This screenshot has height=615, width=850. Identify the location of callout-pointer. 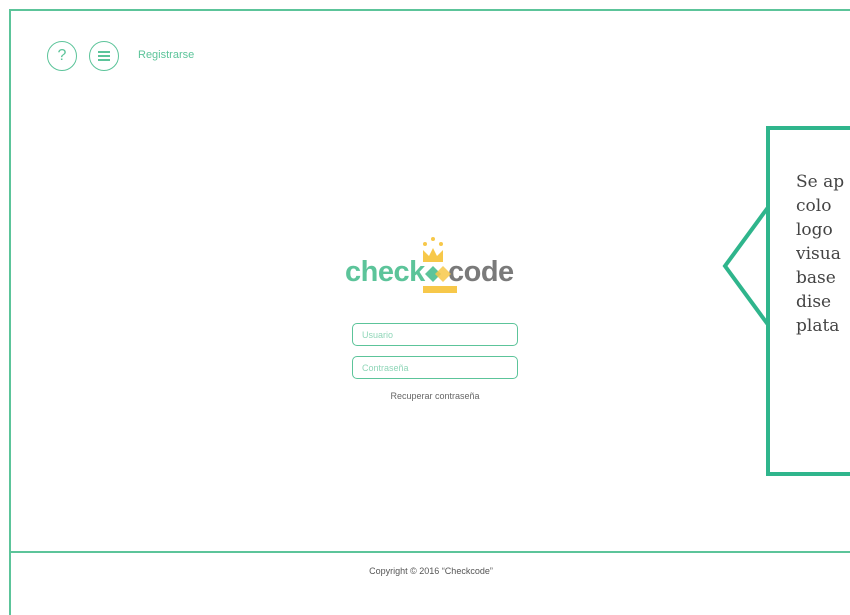
(746, 266).